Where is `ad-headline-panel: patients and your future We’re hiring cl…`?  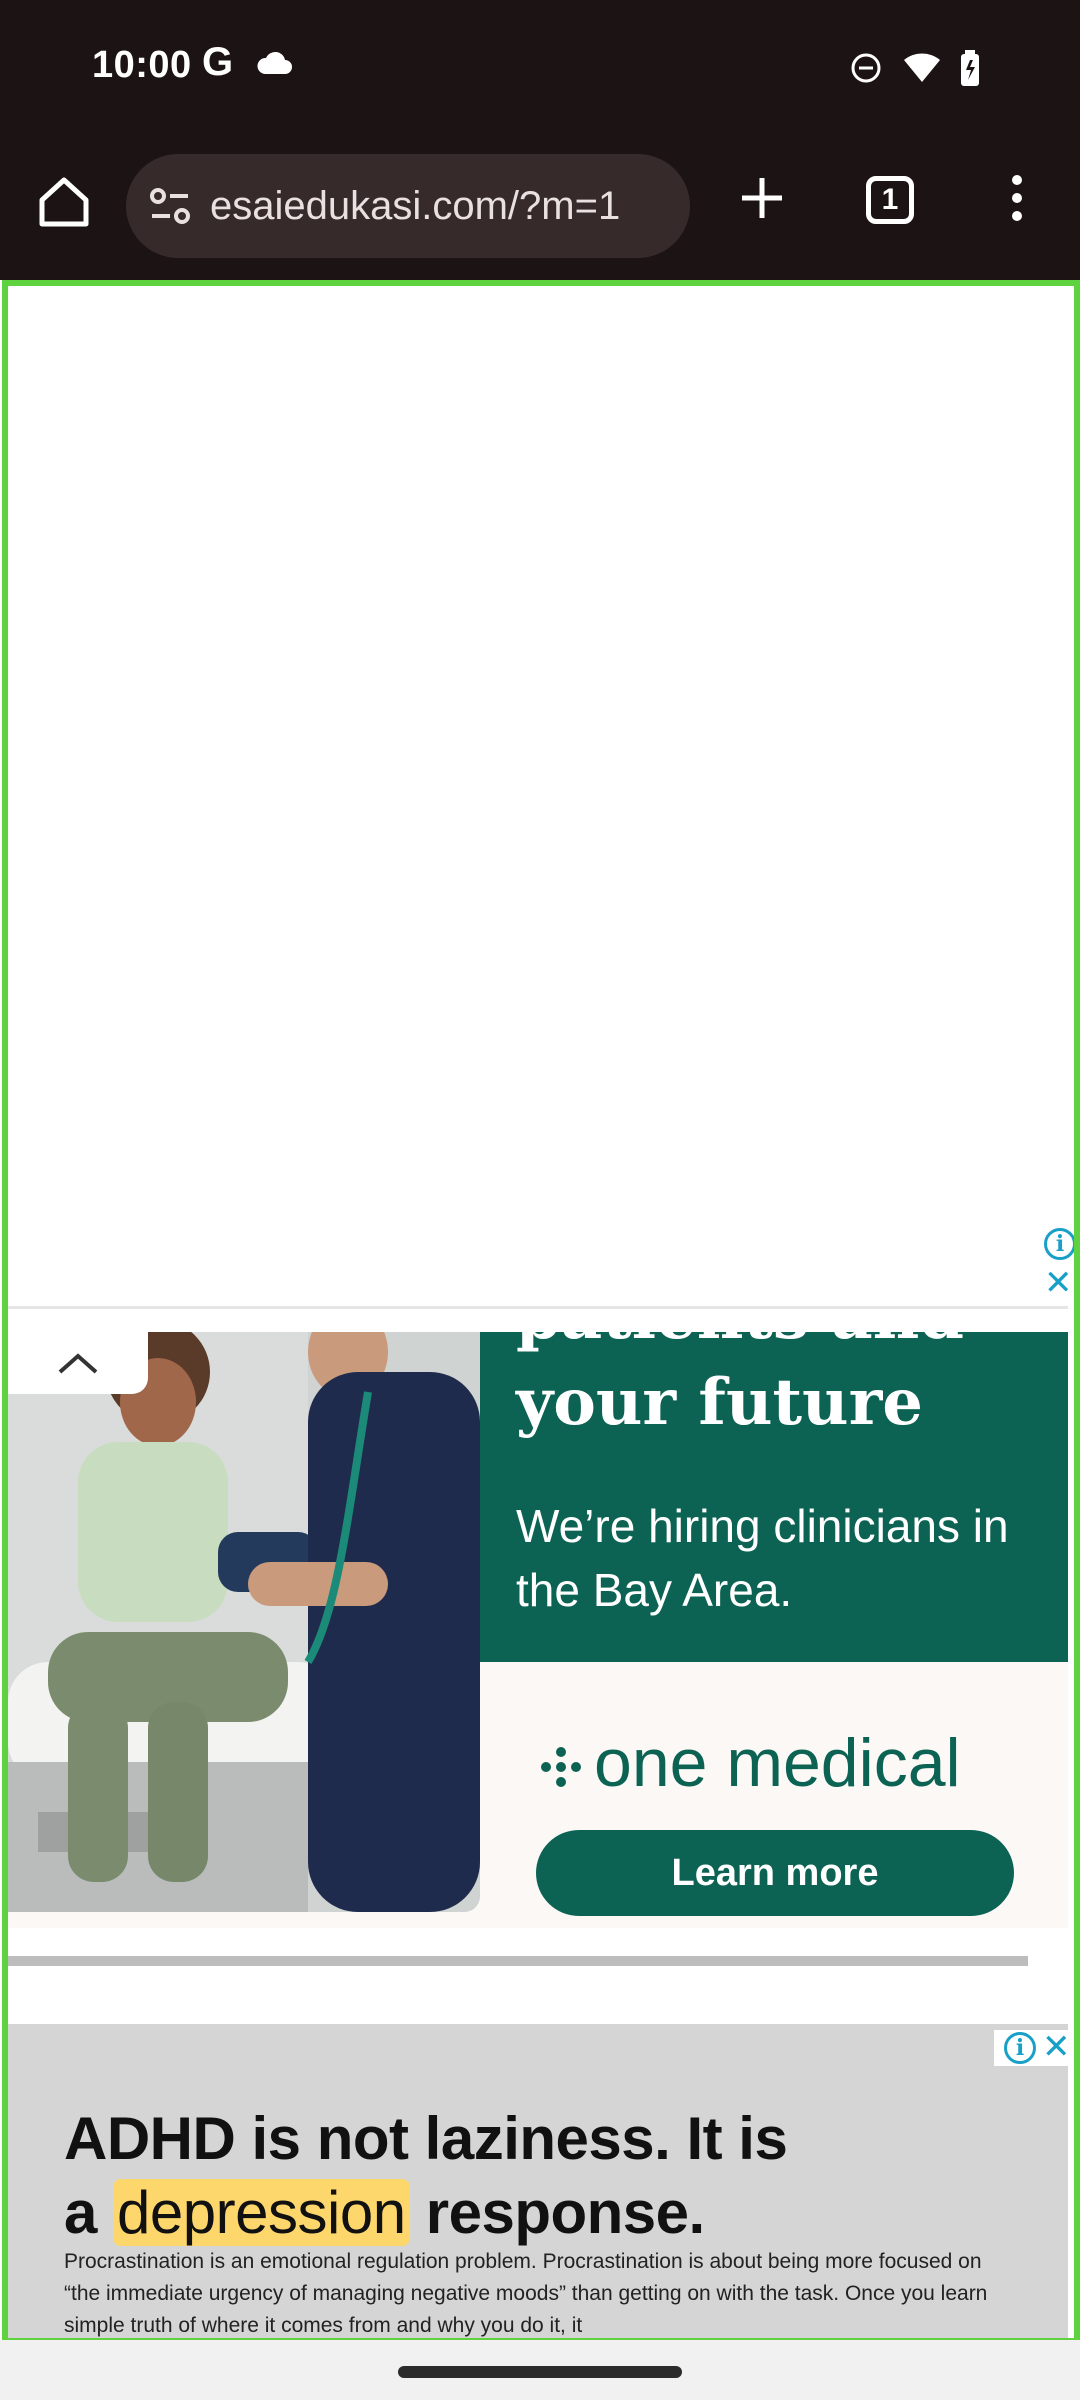 ad-headline-panel: patients and your future We’re hiring cl… is located at coordinates (774, 1497).